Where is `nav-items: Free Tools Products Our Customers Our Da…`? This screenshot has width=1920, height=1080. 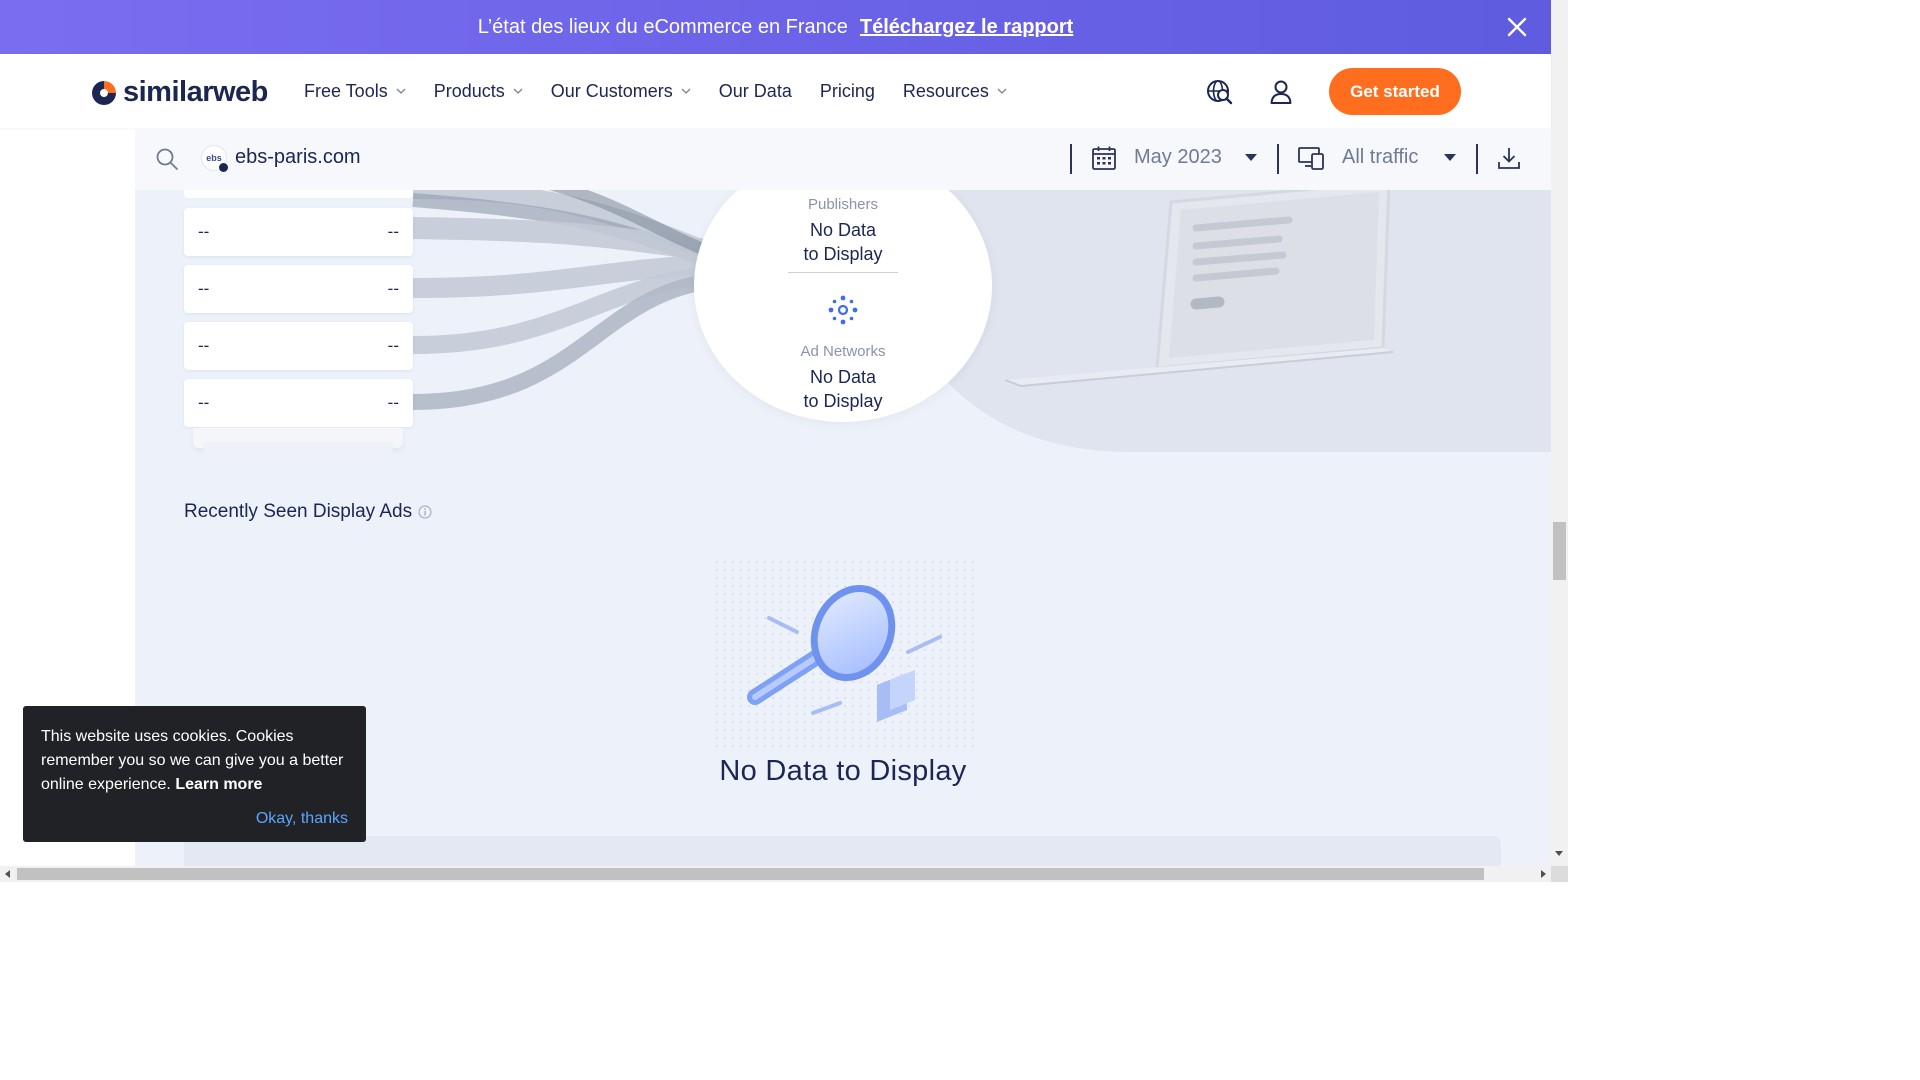
nav-items: Free Tools Products Our Customers Our Da… is located at coordinates (669, 91).